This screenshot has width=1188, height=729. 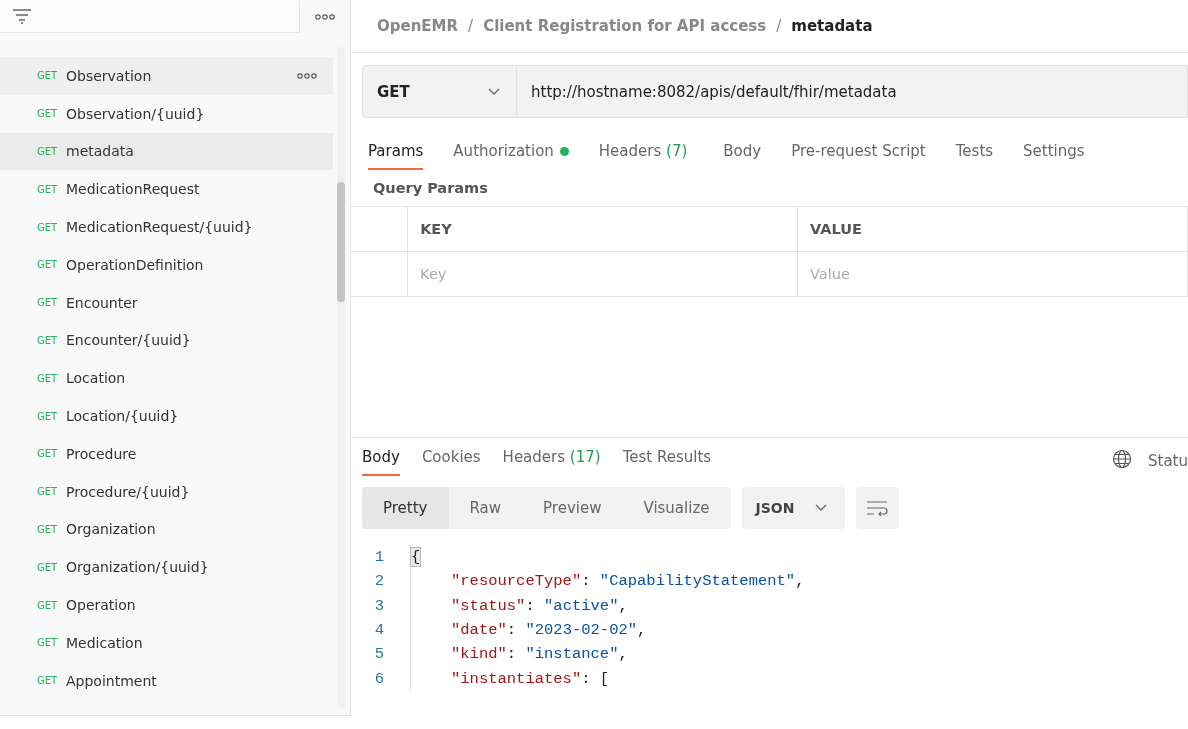 What do you see at coordinates (101, 453) in the screenshot?
I see `request-name: Procedure` at bounding box center [101, 453].